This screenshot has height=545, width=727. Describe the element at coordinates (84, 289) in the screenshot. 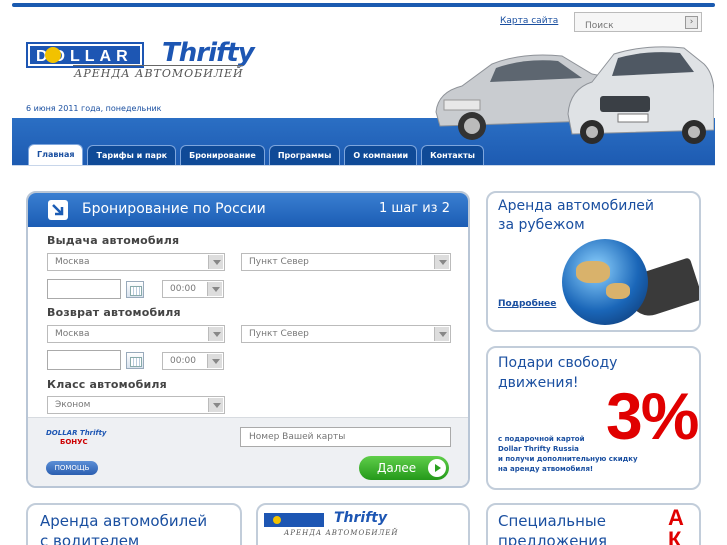

I see `pickup-date-input` at that location.